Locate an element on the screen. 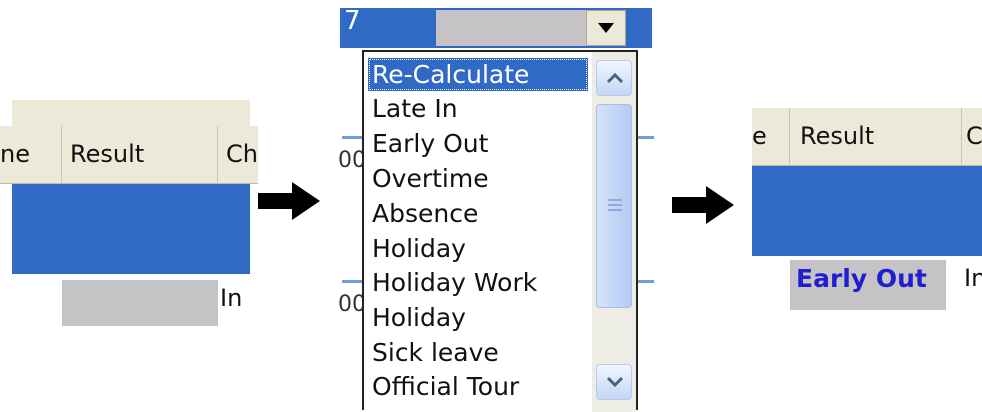 The image size is (982, 412). vertical-scrollbar is located at coordinates (614, 232).